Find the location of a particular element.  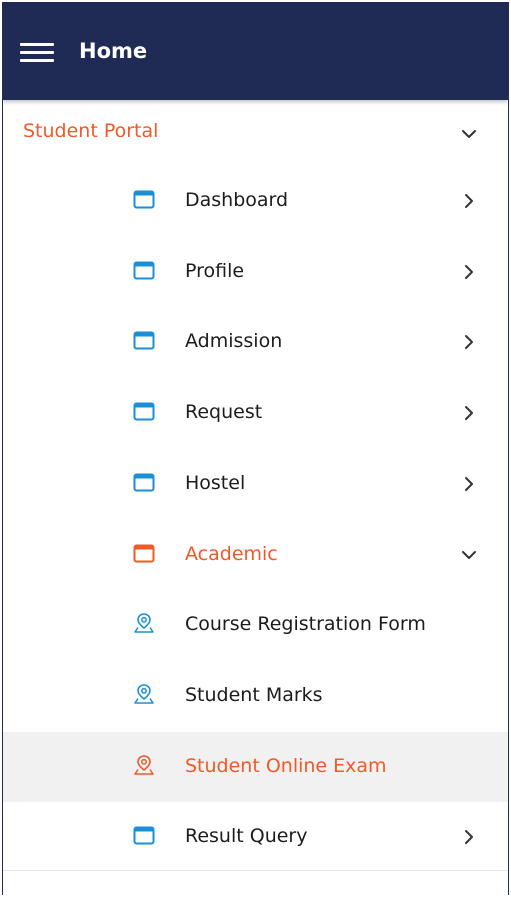

sidebar-item-hostel: Hostel is located at coordinates (255, 484).